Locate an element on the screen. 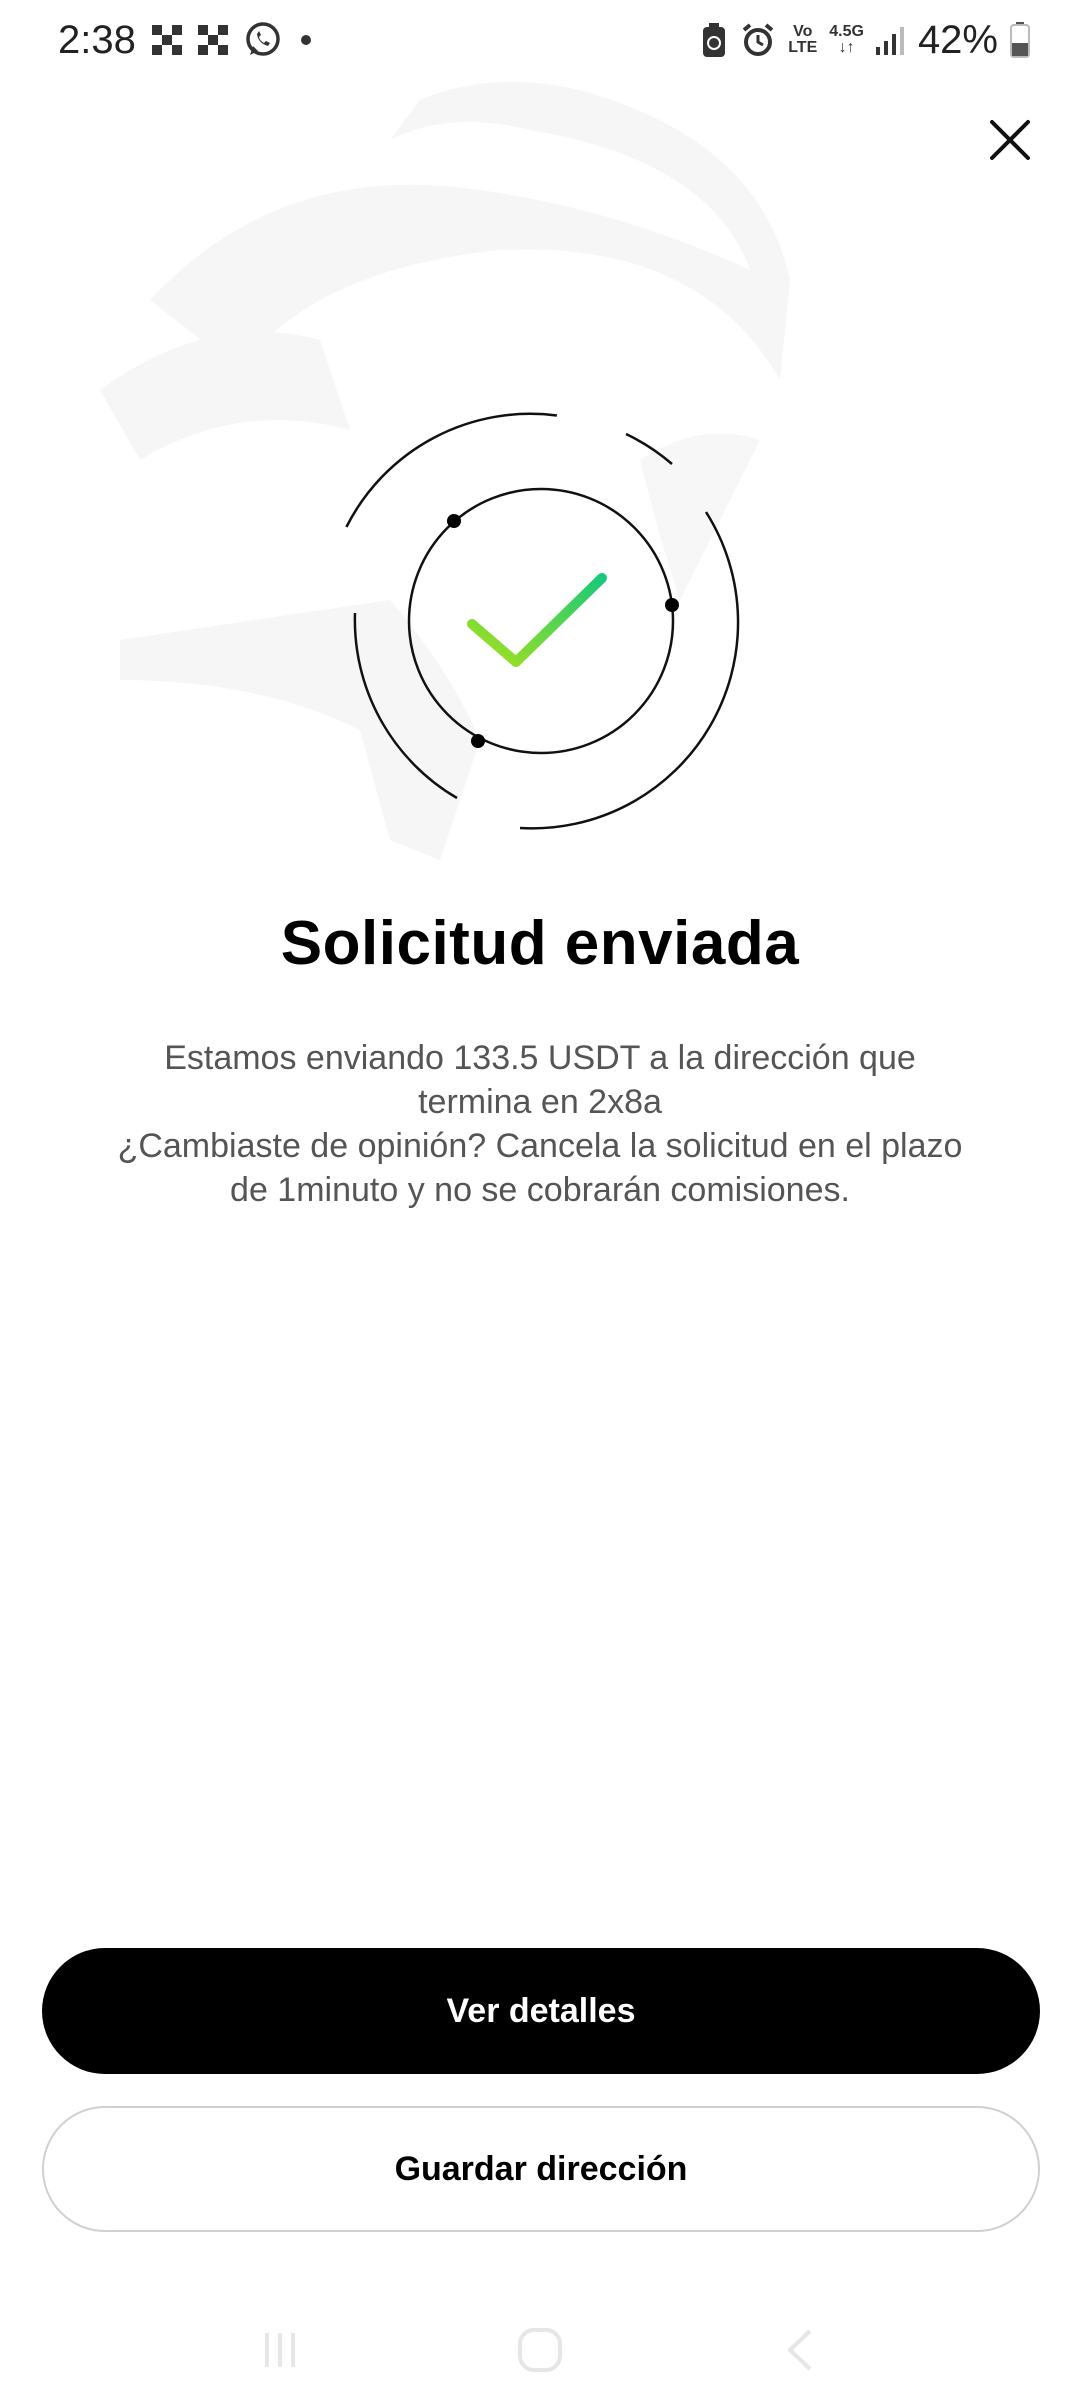 Image resolution: width=1080 pixels, height=2400 pixels. system-nav-bar is located at coordinates (540, 2350).